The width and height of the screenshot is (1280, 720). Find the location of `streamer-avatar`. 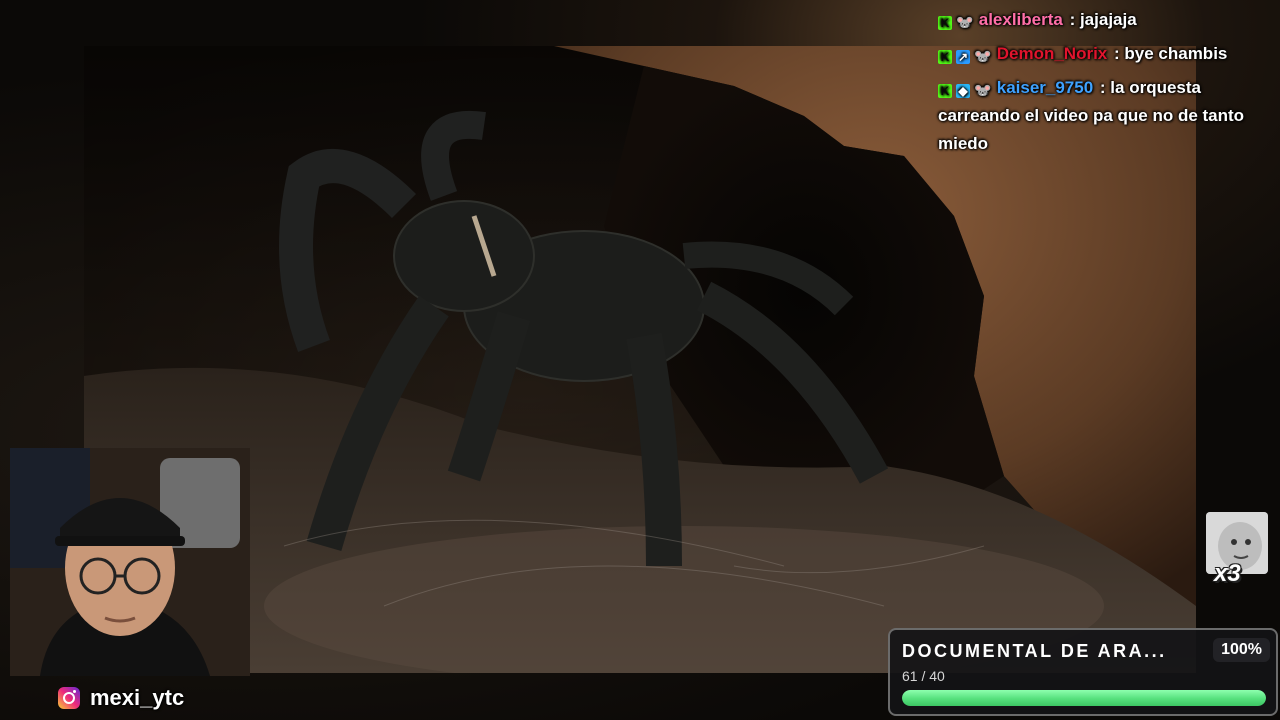

streamer-avatar is located at coordinates (130, 562).